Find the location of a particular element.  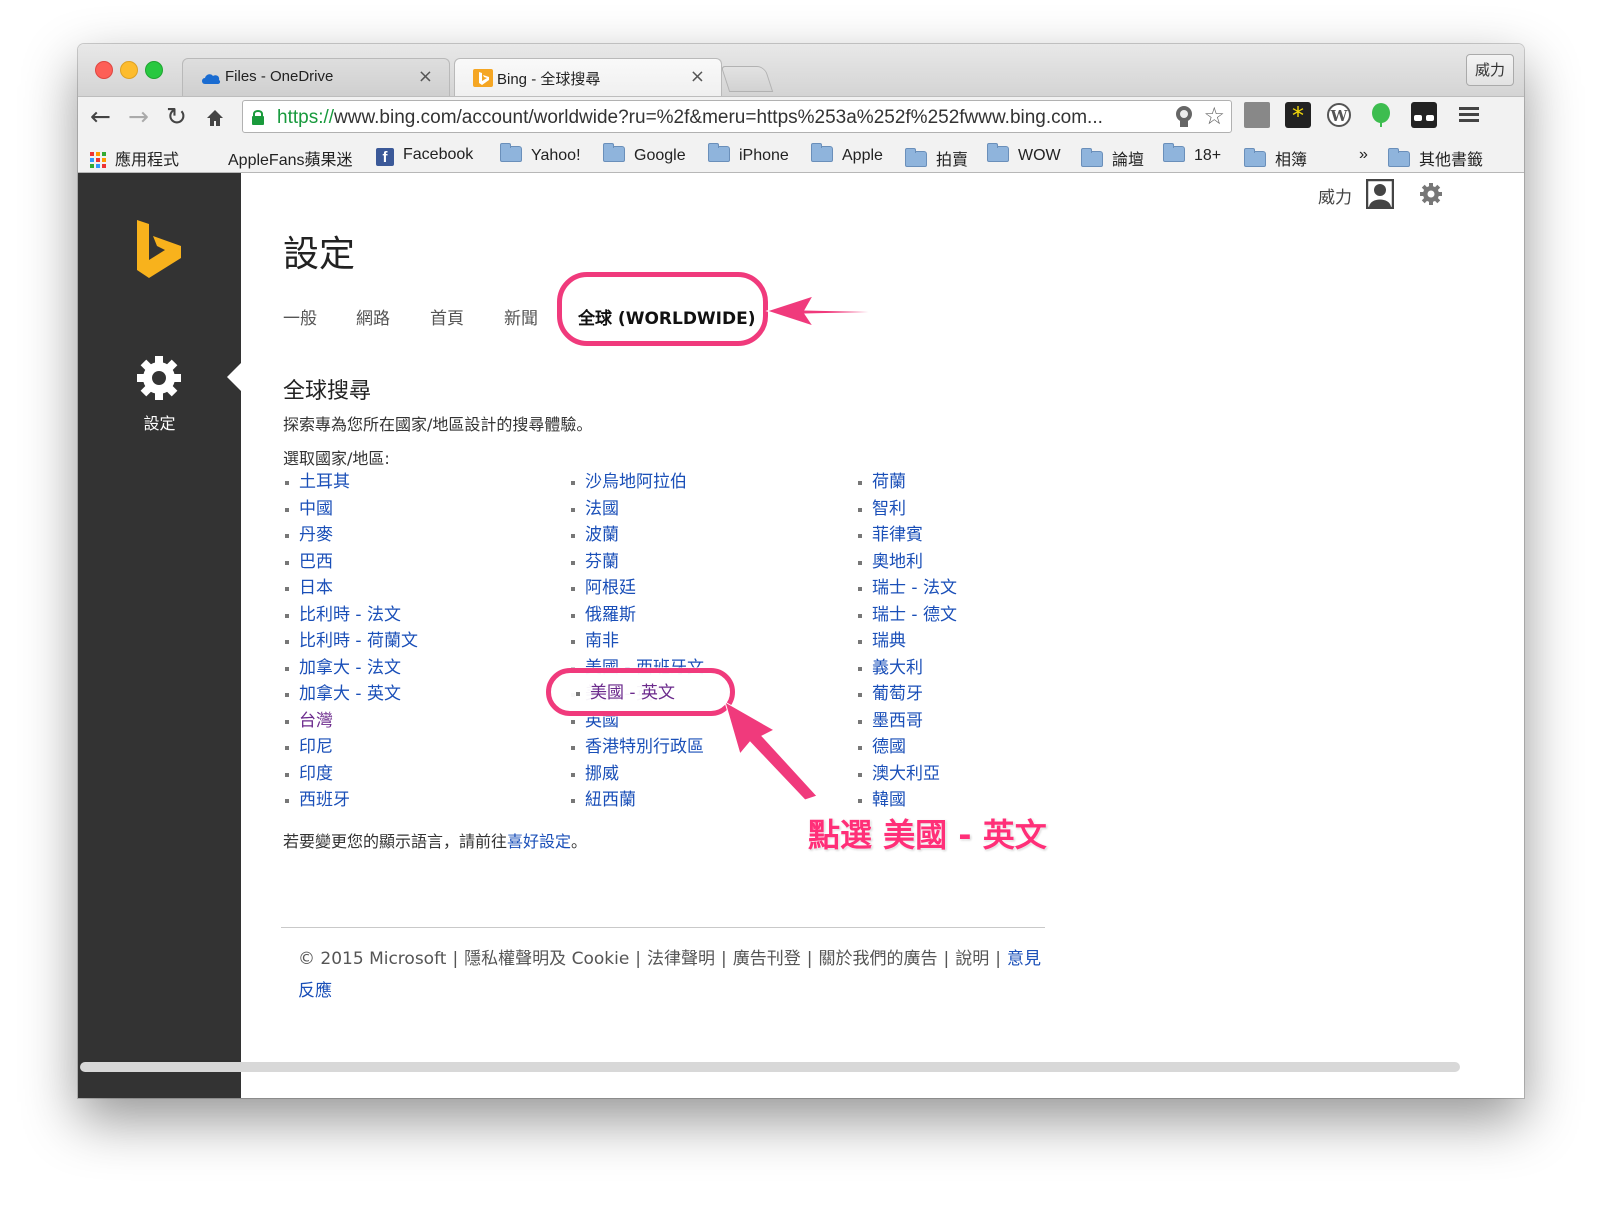

bookmark-forum: 論壇 is located at coordinates (1112, 158).